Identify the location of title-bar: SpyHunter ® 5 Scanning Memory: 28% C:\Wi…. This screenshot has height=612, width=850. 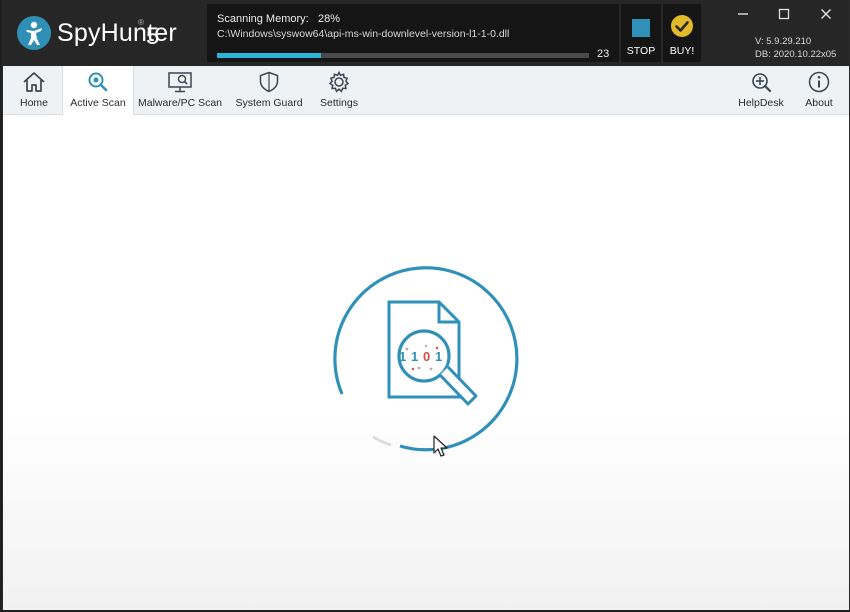
(426, 33).